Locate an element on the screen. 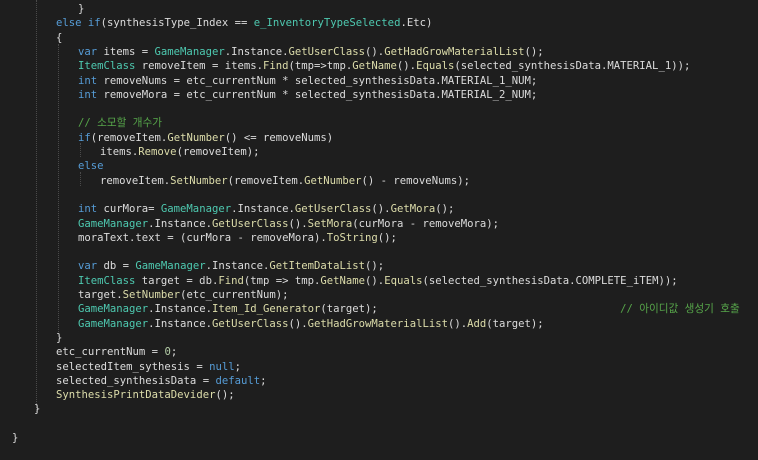  code-line: { is located at coordinates (59, 38).